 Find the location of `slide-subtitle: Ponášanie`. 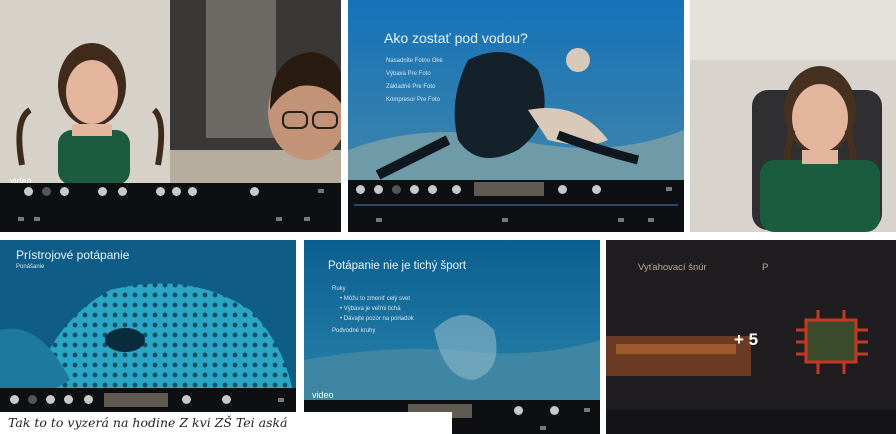

slide-subtitle: Ponášanie is located at coordinates (30, 267).